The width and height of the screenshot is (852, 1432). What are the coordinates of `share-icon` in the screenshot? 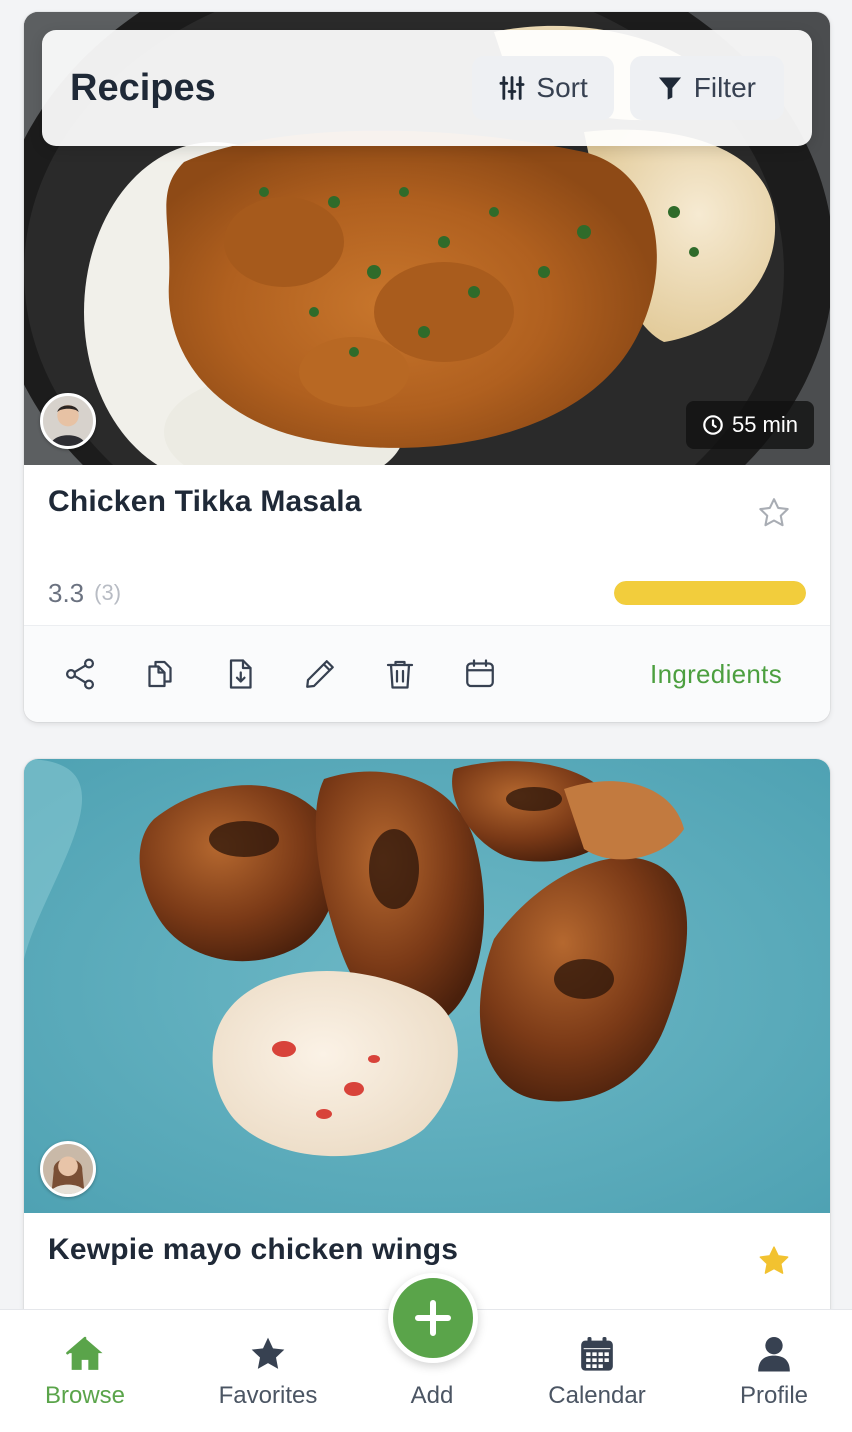 It's located at (80, 674).